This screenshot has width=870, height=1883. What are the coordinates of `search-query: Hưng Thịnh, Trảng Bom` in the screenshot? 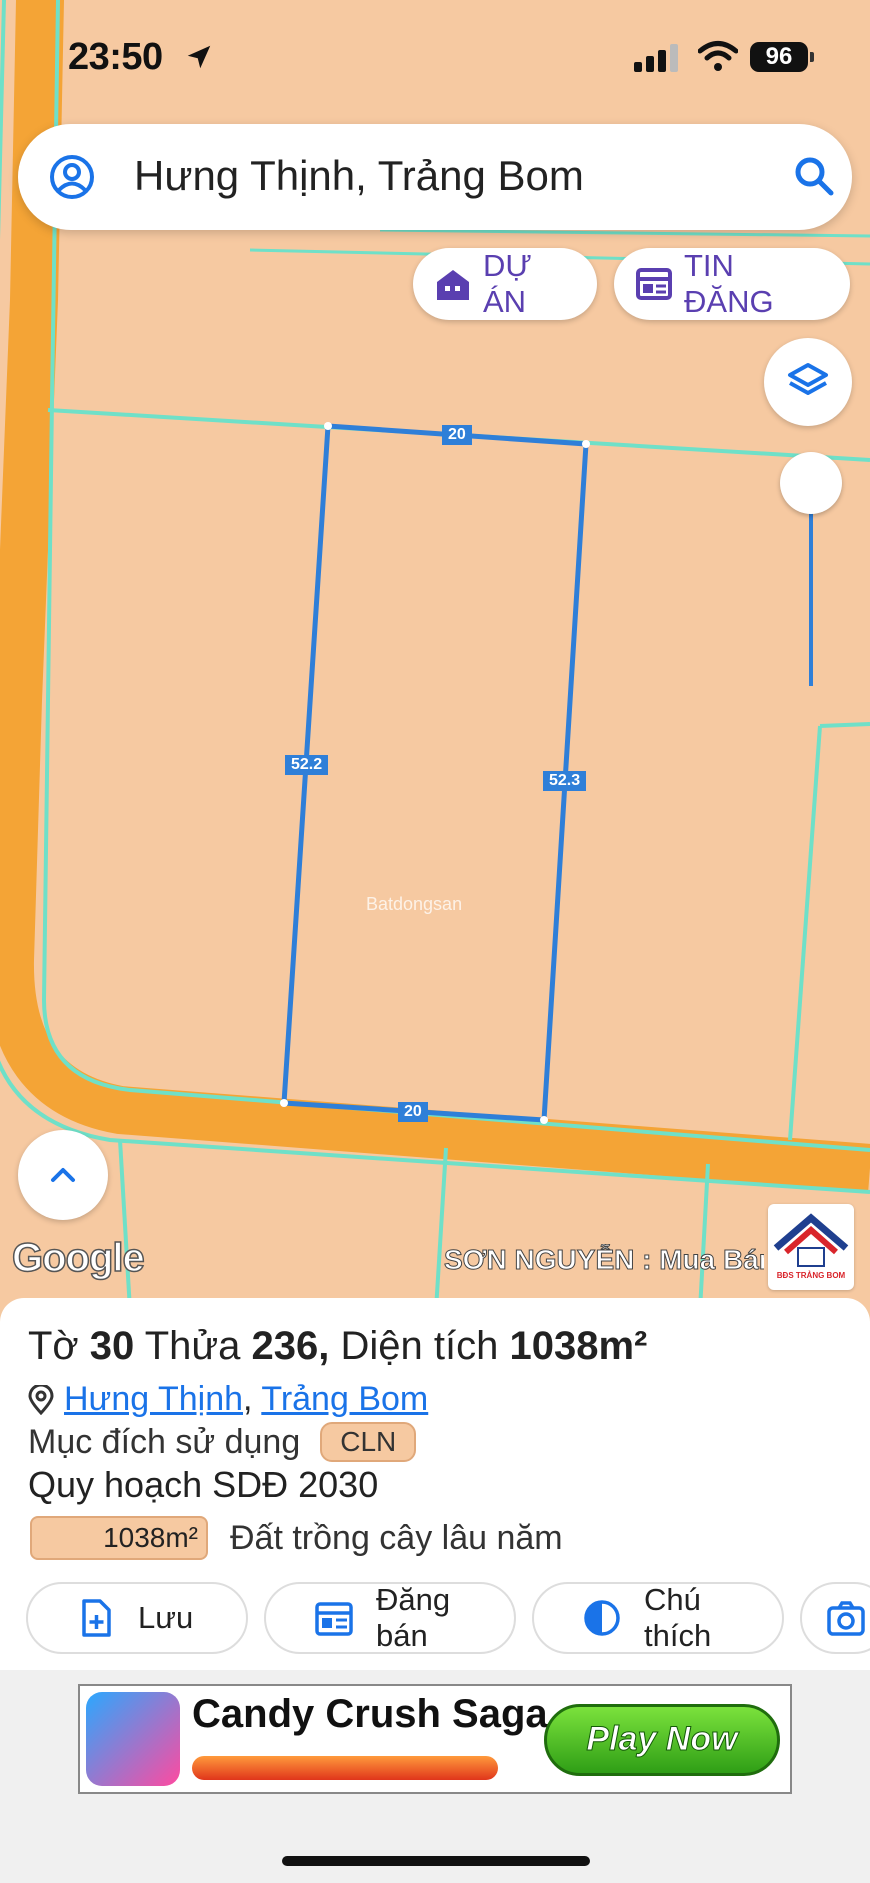 It's located at (359, 176).